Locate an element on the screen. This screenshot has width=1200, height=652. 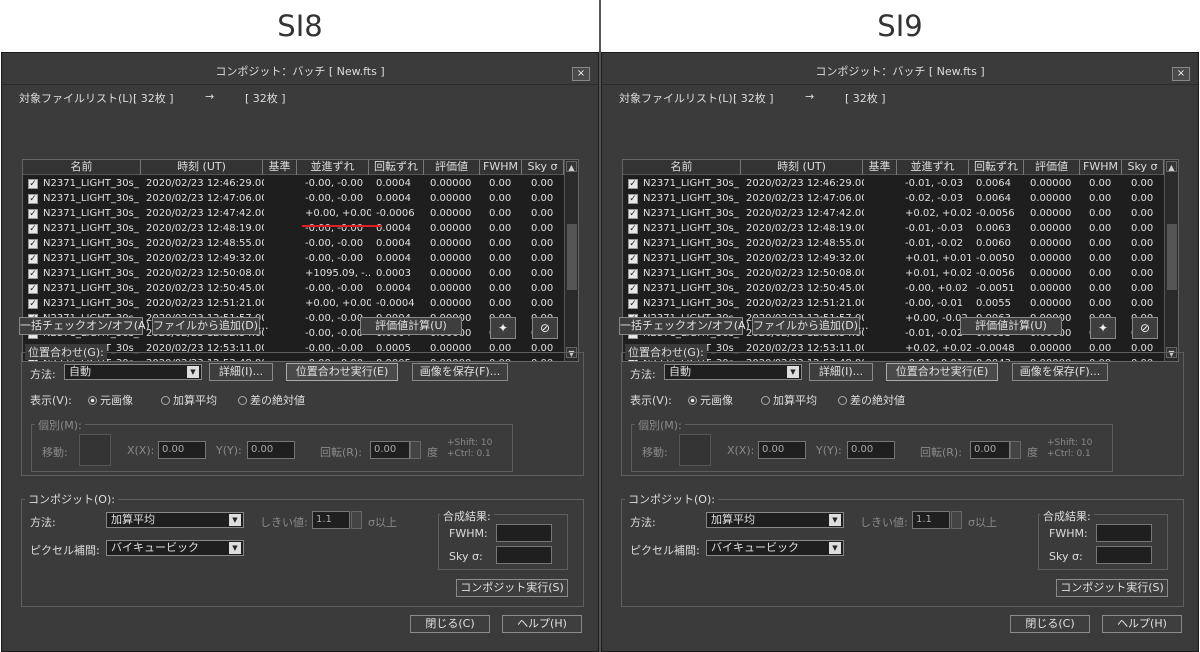
interp-select: バイキュービック ▼ is located at coordinates (175, 548).